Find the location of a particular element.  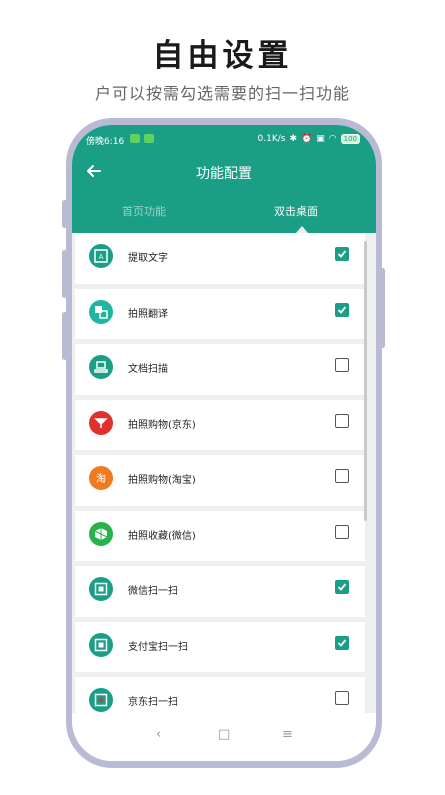

extract-text-icon: A is located at coordinates (101, 256).